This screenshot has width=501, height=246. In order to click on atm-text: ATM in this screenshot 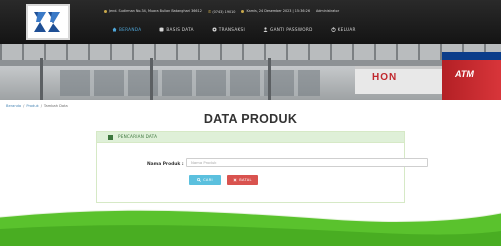, I will do `click(464, 74)`.